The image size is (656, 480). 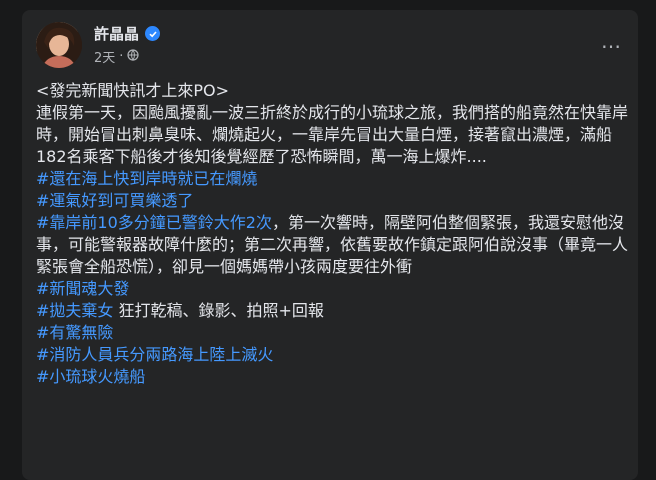 I want to click on author-row: 許晶晶, so click(x=127, y=33).